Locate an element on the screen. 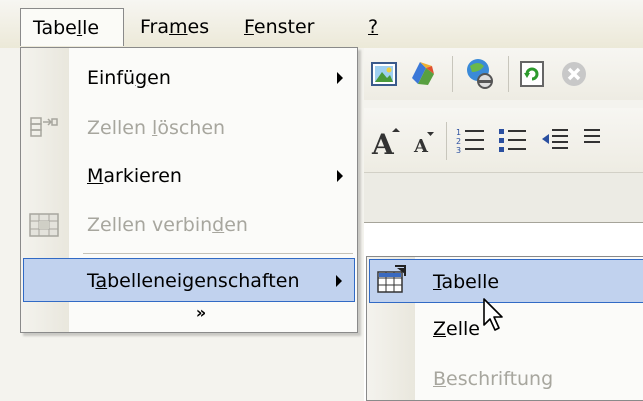  menu-item-label: Tabelleneigenschaften is located at coordinates (193, 281).